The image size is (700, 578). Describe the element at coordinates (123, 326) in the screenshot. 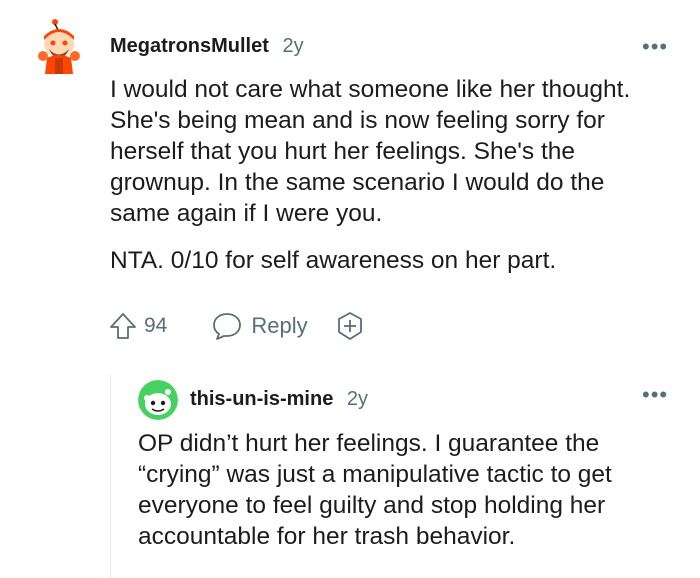

I see `upvote-icon` at that location.